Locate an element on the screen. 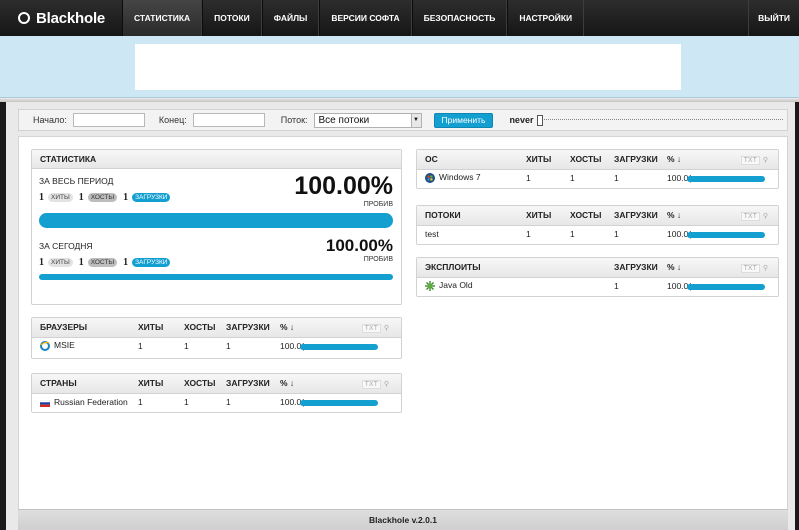 Image resolution: width=799 pixels, height=530 pixels. hits-count: 1 is located at coordinates (41, 262).